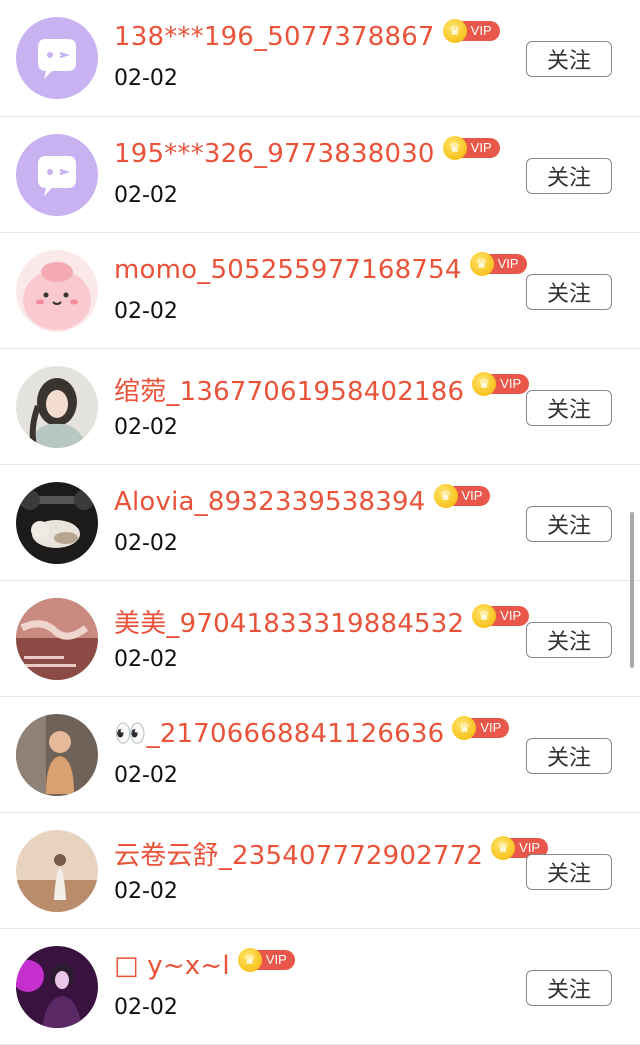 The image size is (640, 1045). I want to click on name-line: 美美_97041833319884532 ♛ VIP, so click(322, 621).